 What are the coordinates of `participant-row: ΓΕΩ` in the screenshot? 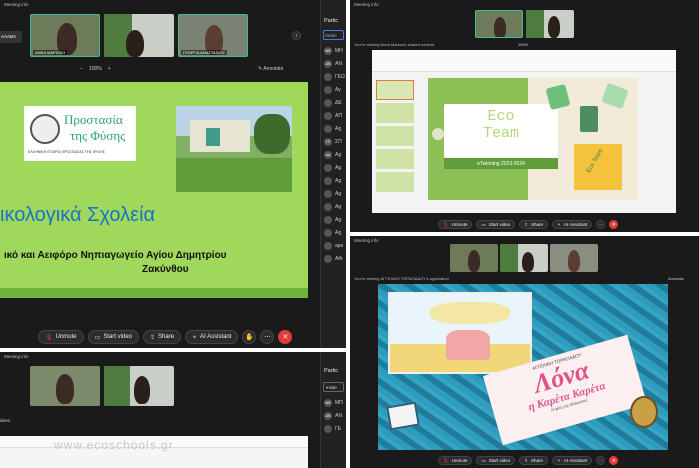 It's located at (333, 76).